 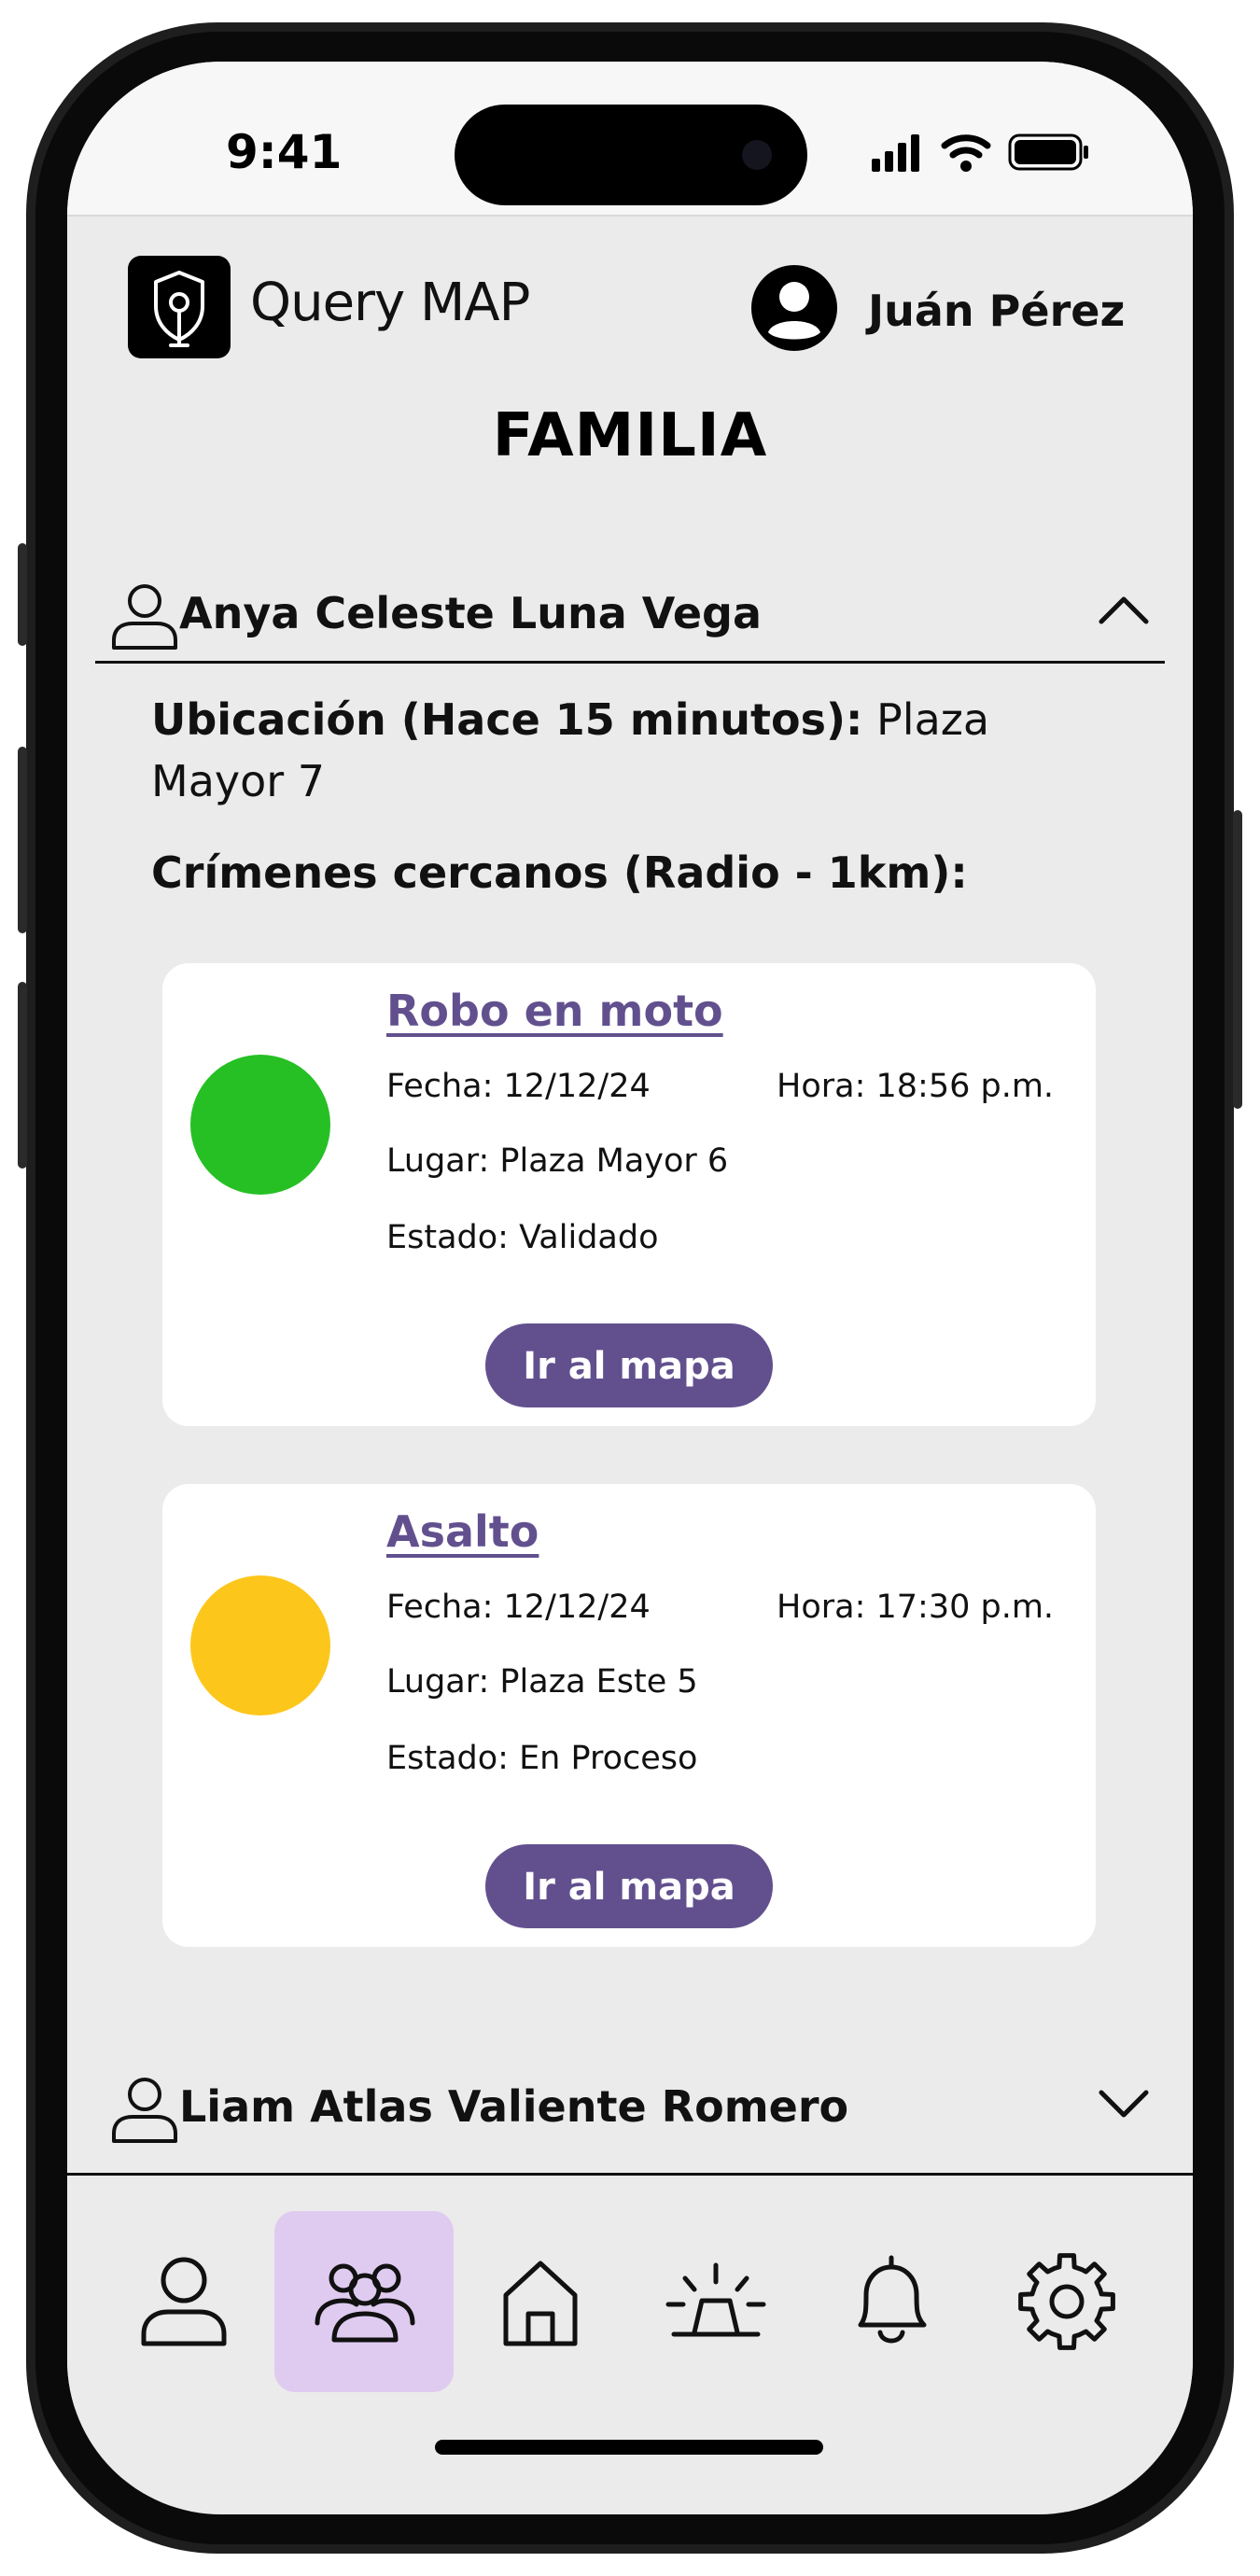 I want to click on status-bar: 9:41, so click(x=630, y=139).